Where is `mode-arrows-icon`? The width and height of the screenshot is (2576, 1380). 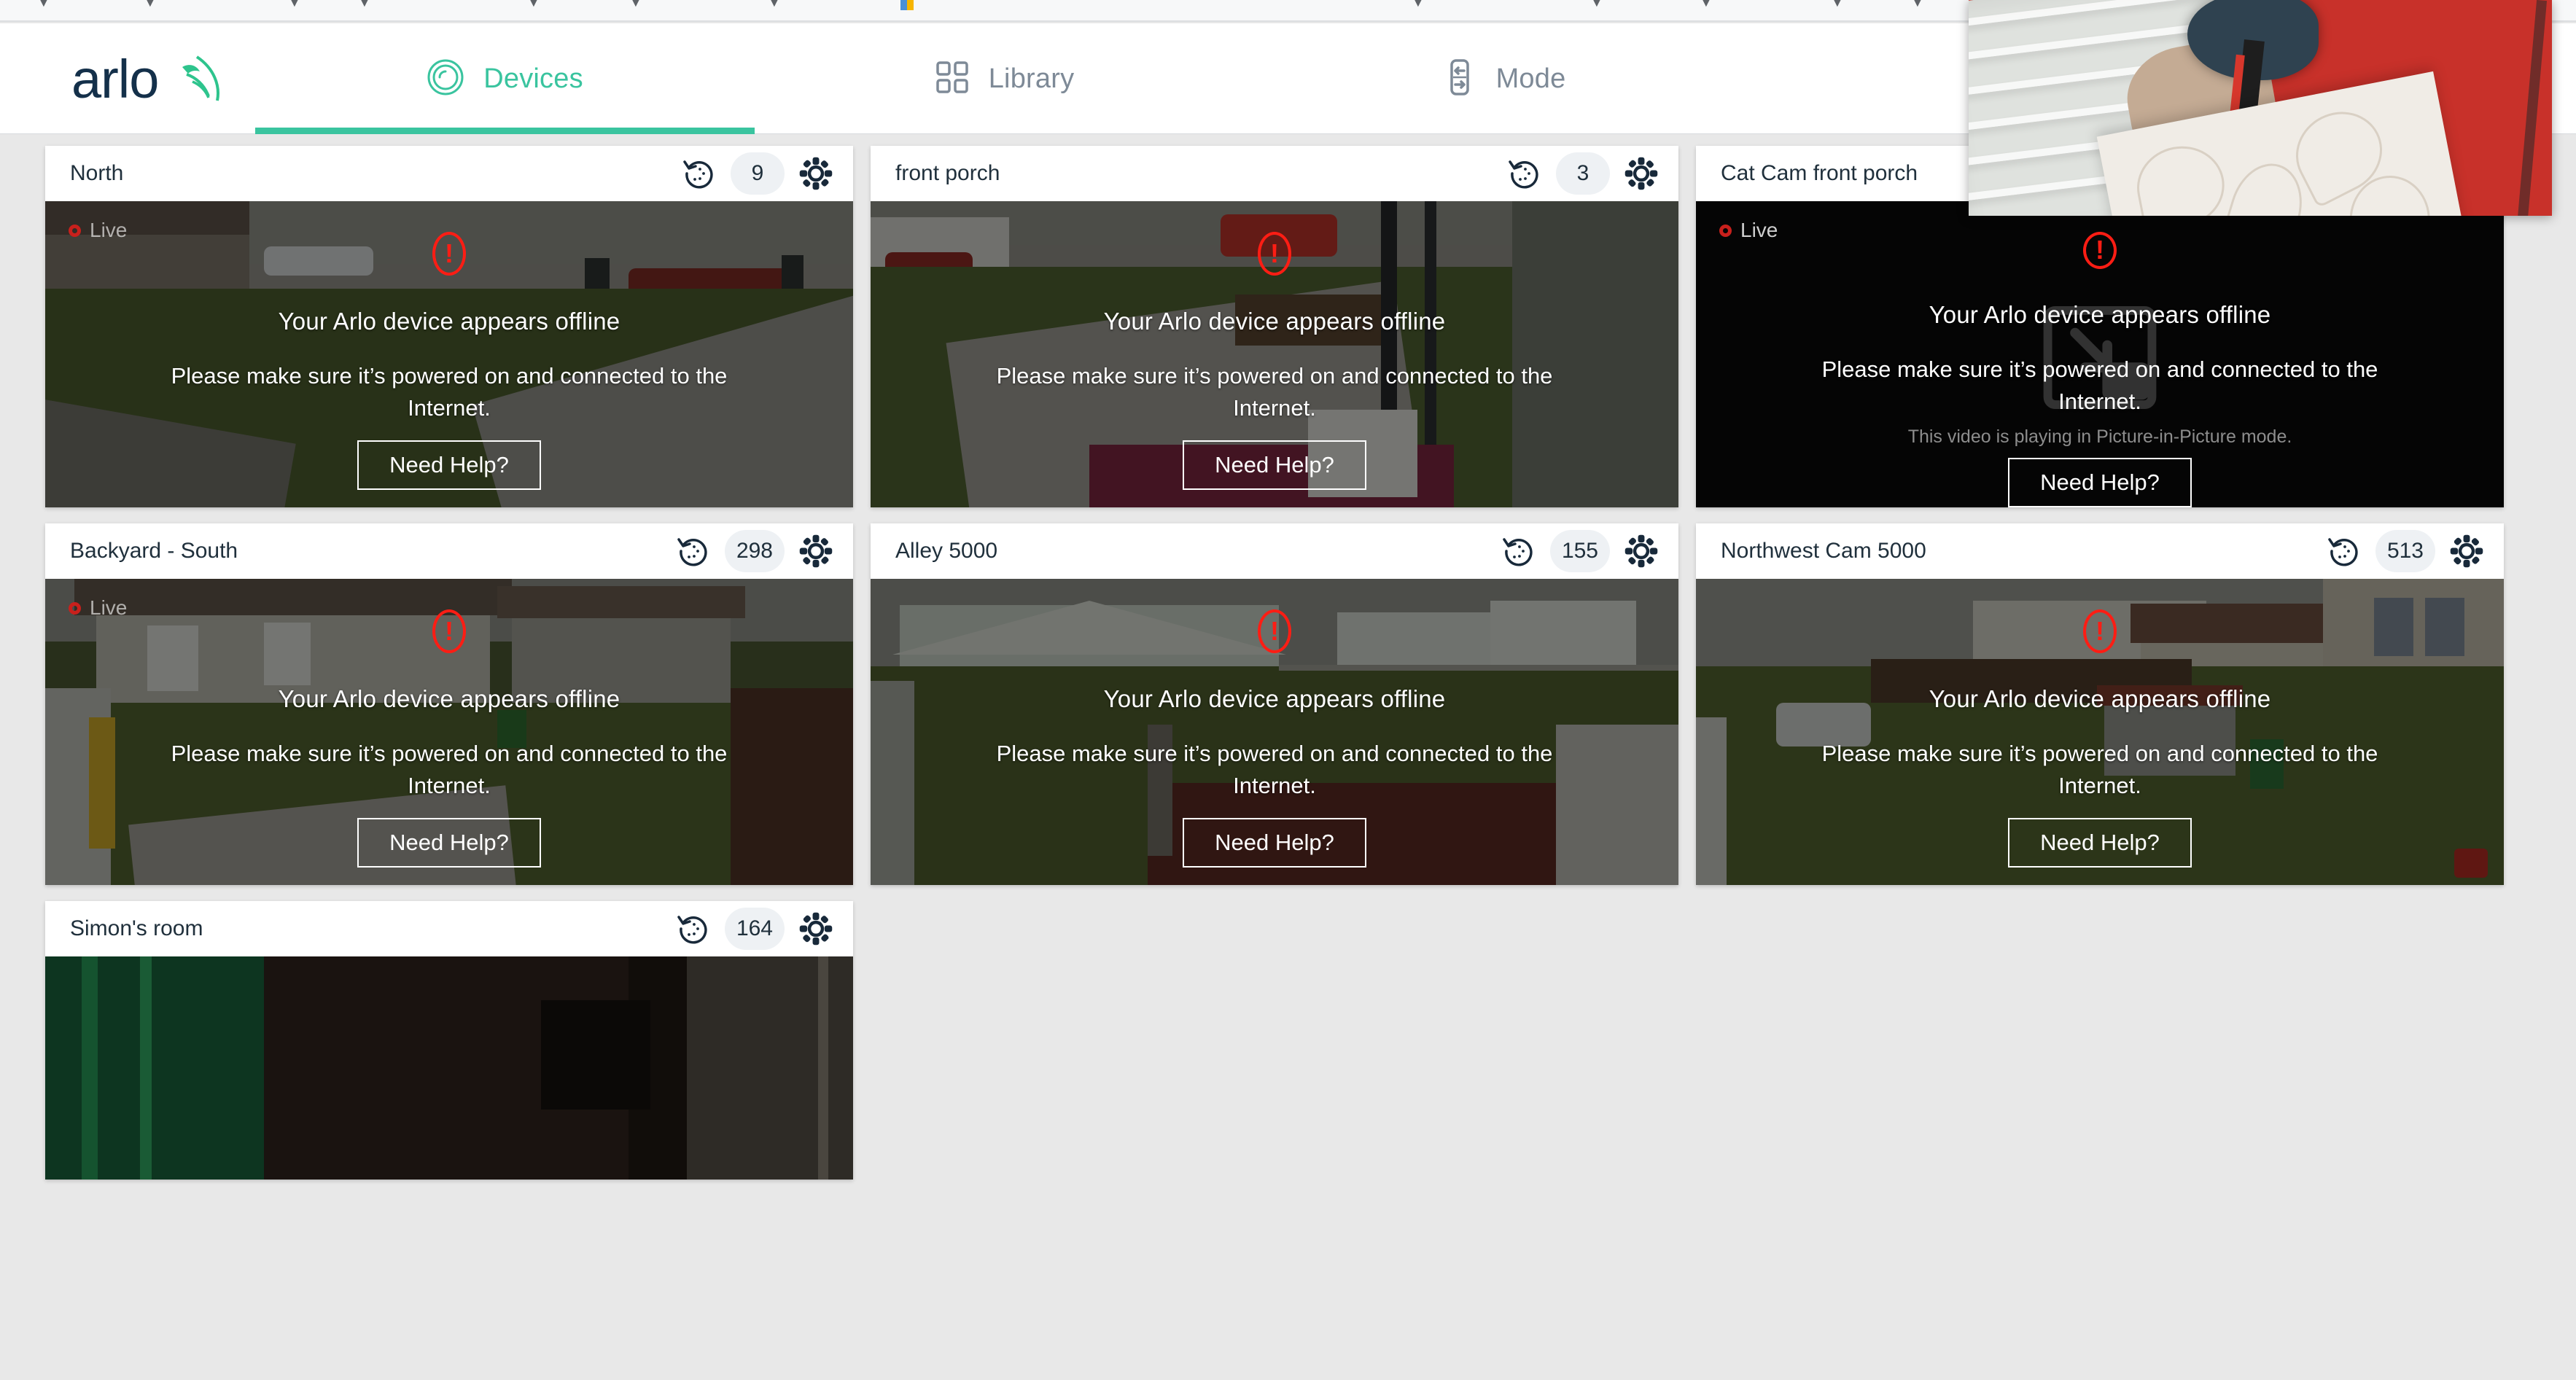
mode-arrows-icon is located at coordinates (1459, 79).